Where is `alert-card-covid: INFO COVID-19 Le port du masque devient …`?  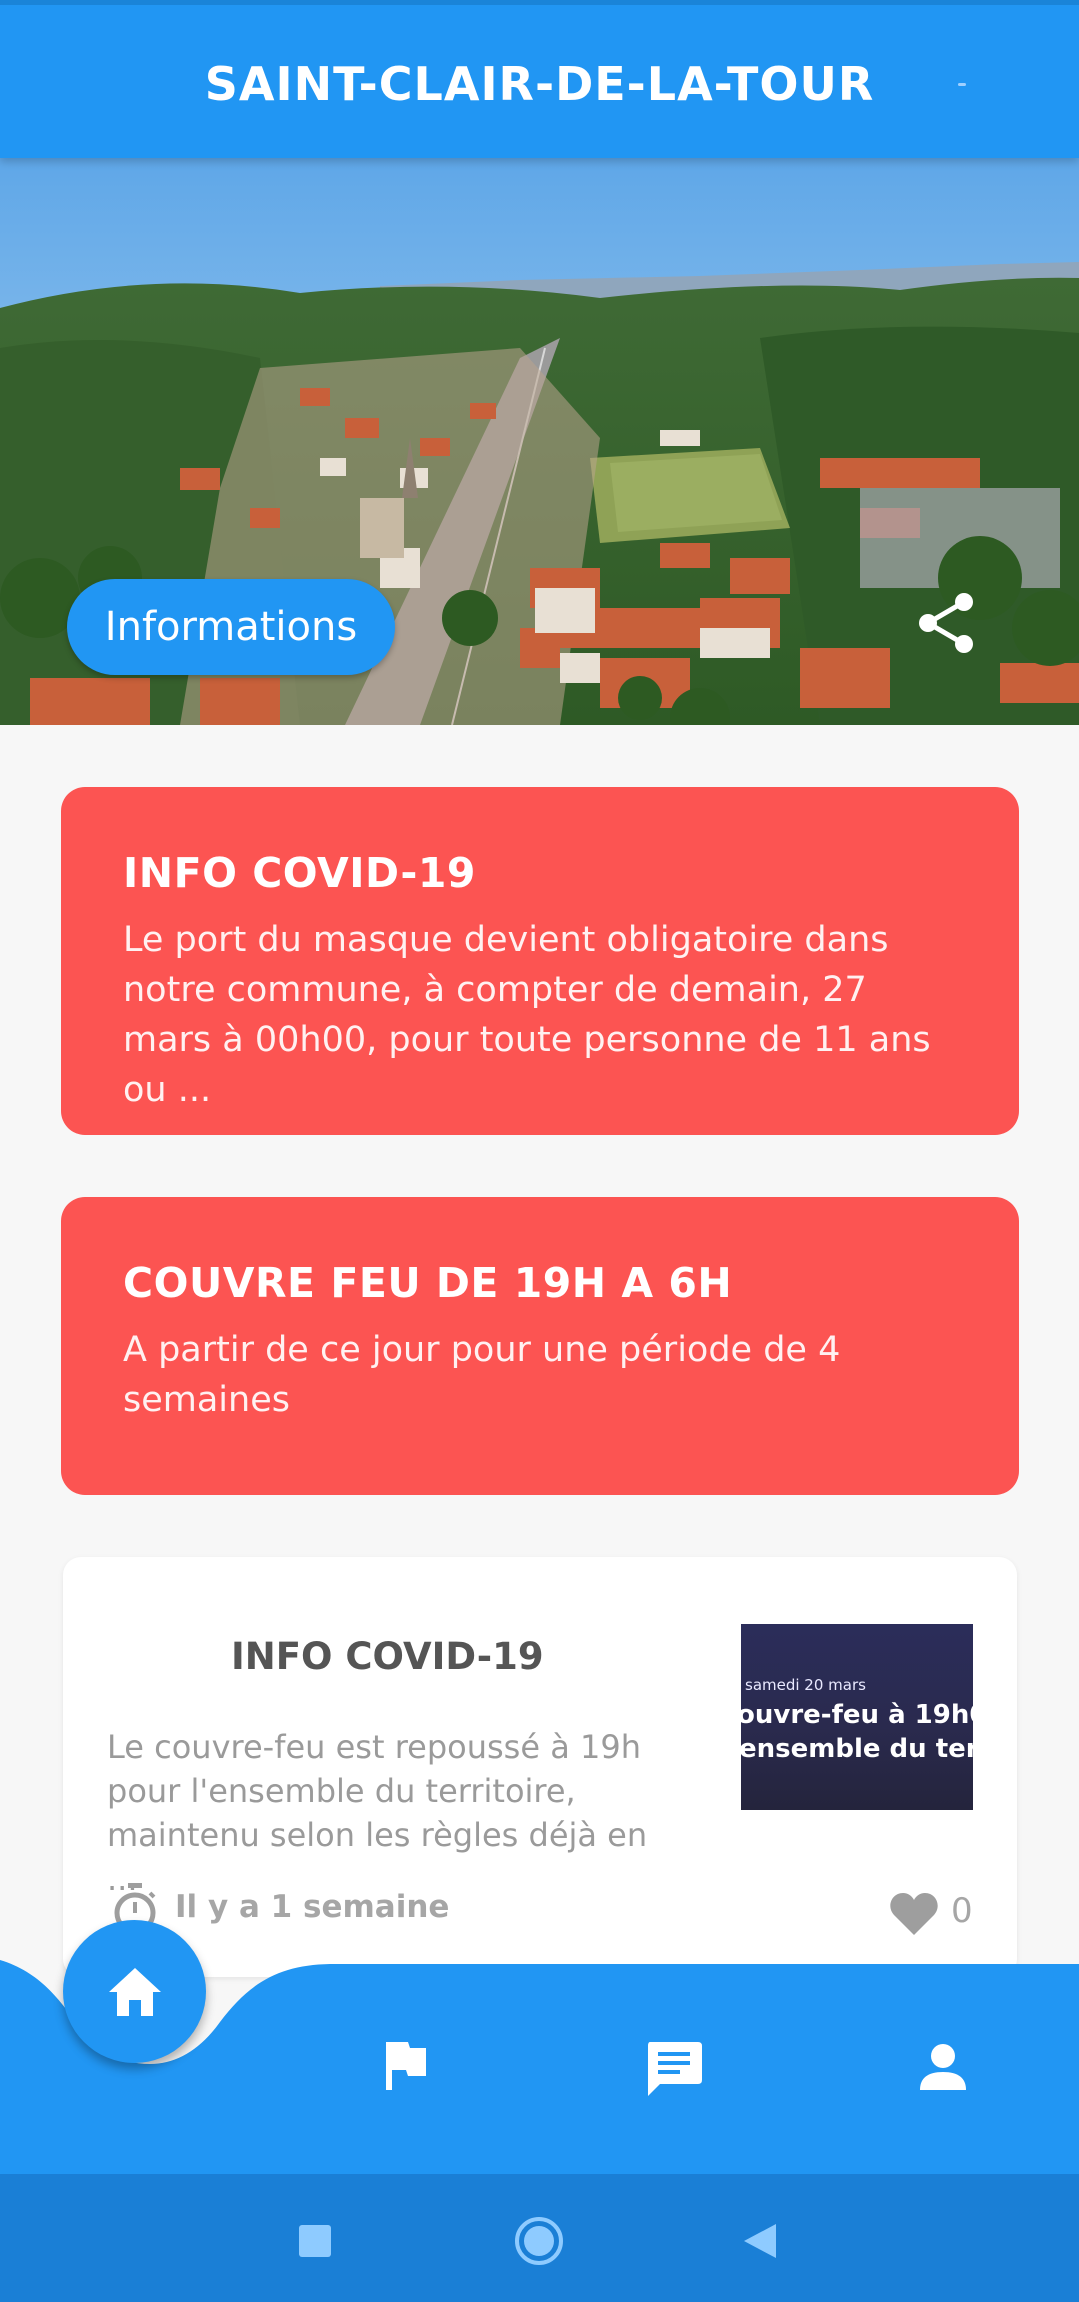 alert-card-covid: INFO COVID-19 Le port du masque devient … is located at coordinates (540, 961).